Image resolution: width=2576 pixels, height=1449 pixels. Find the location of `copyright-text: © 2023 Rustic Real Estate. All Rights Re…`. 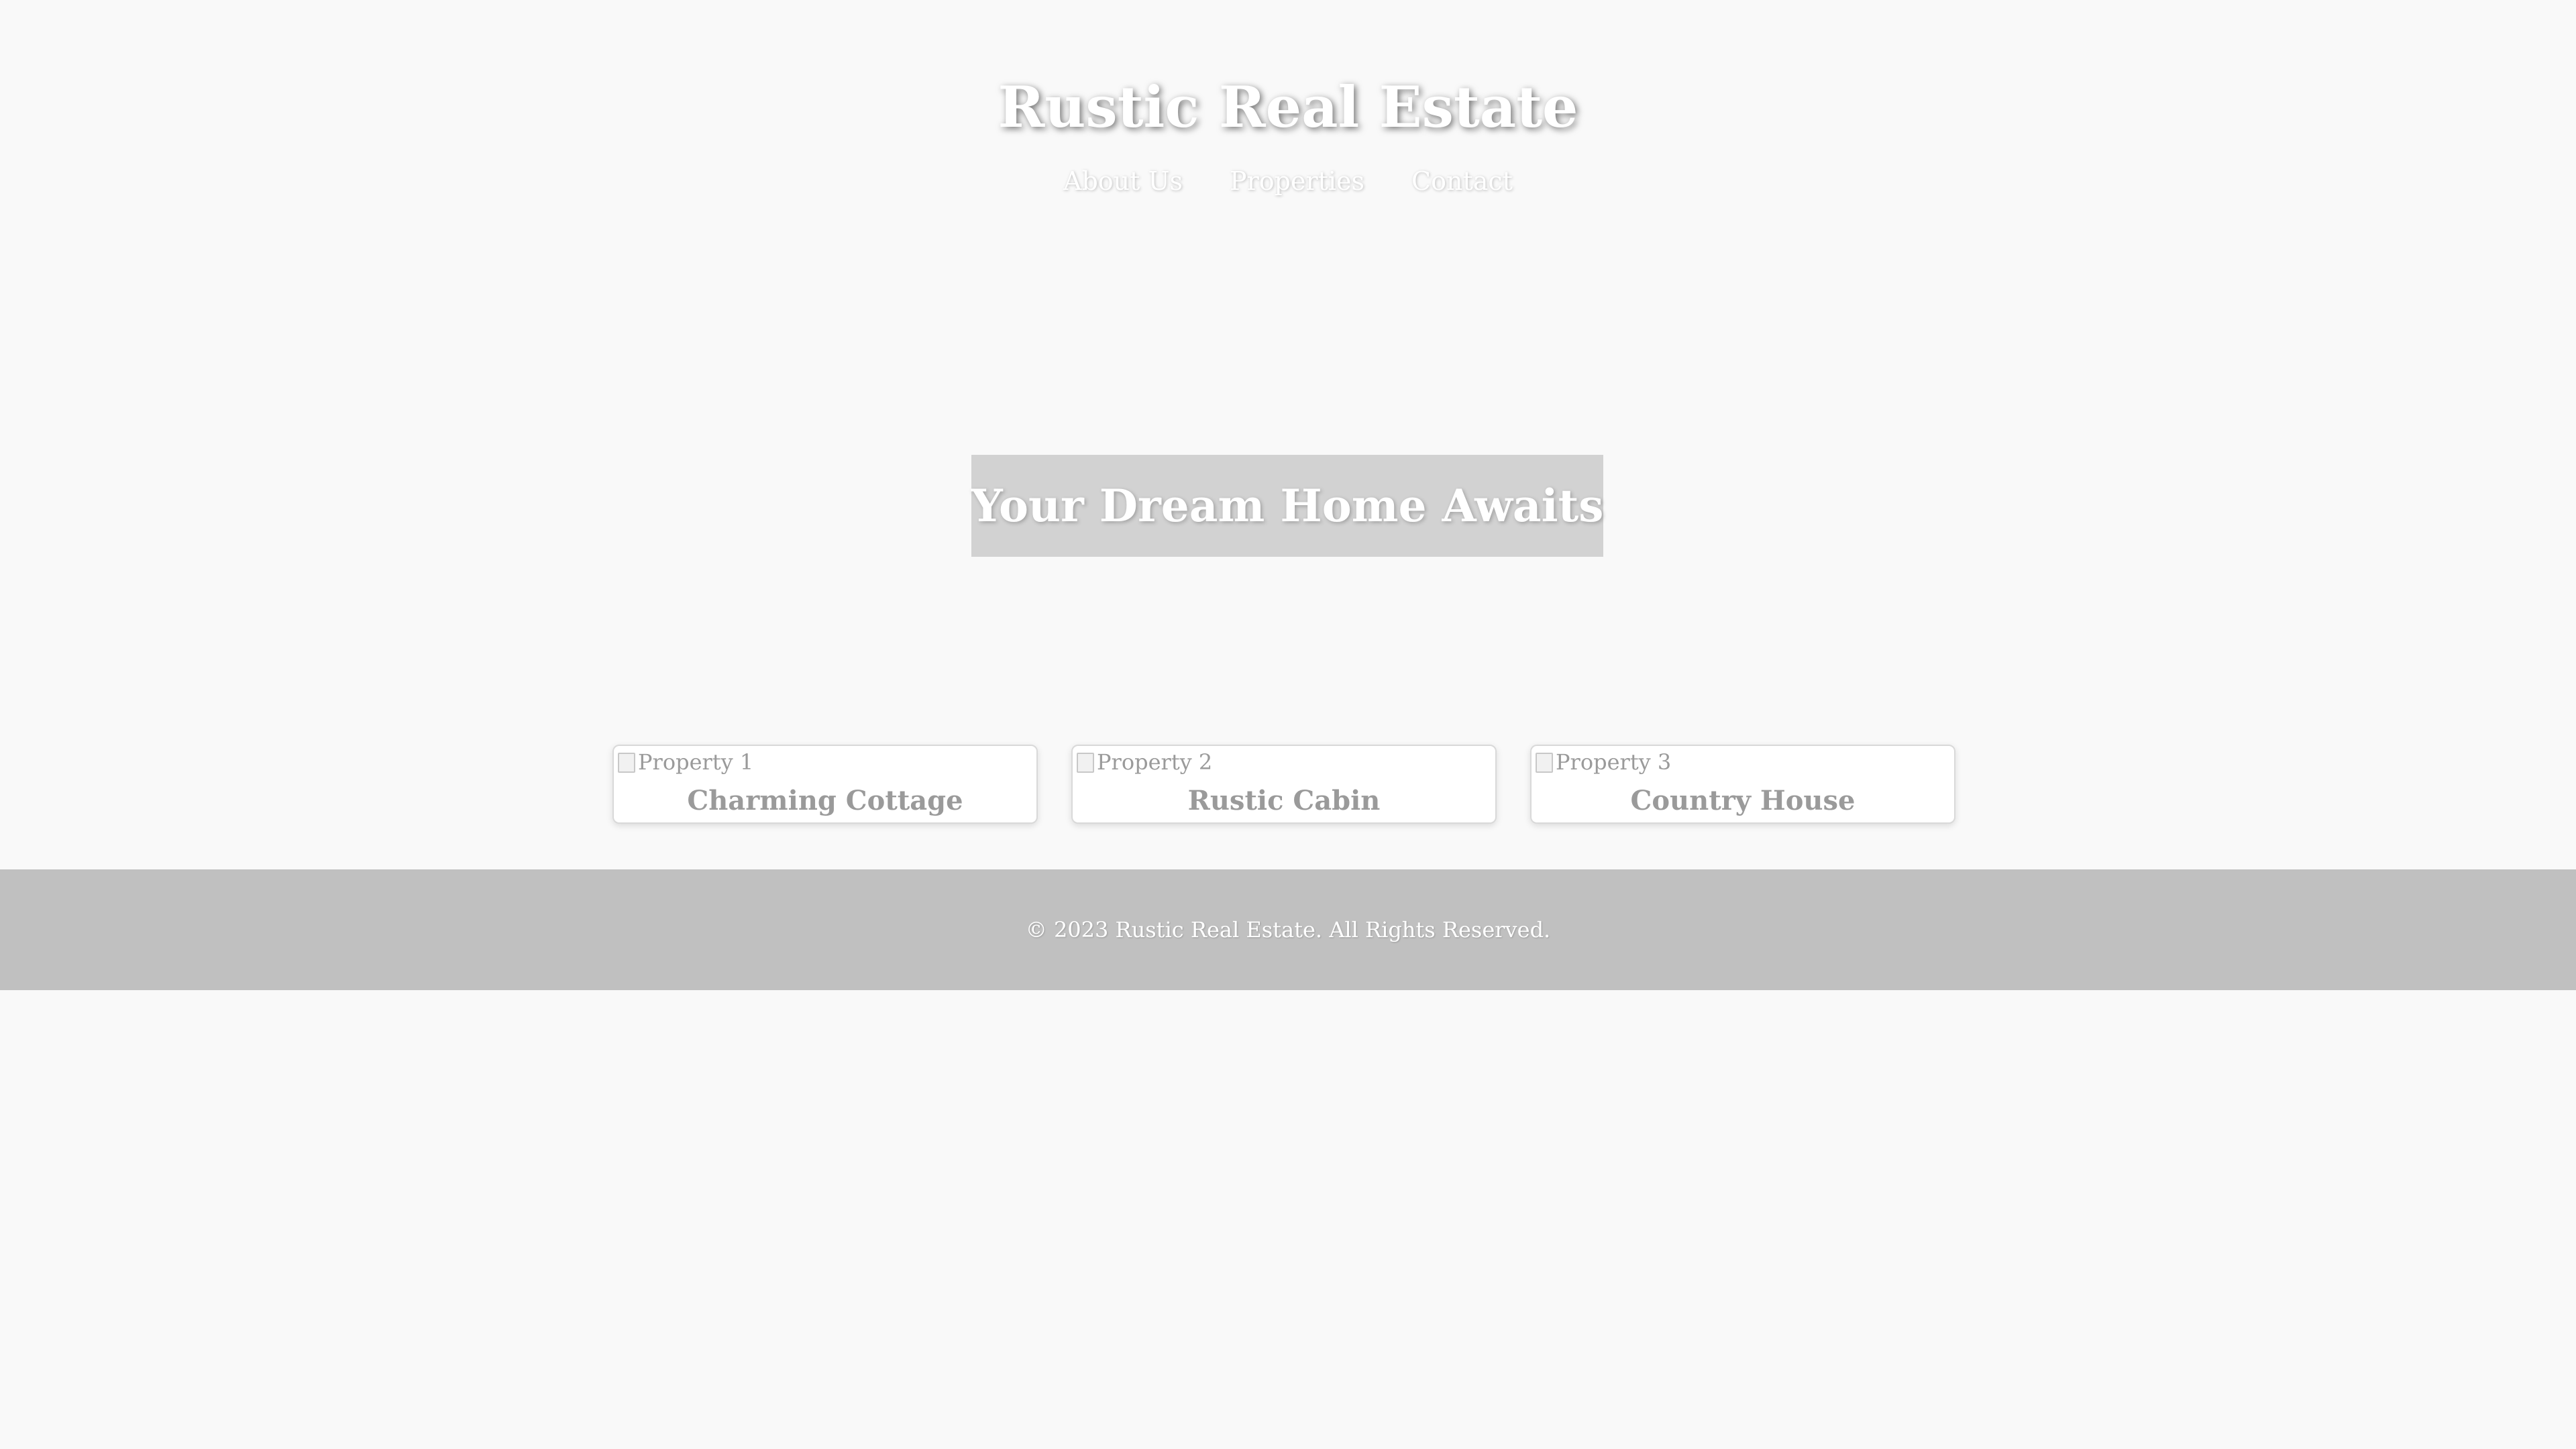

copyright-text: © 2023 Rustic Real Estate. All Rights Re… is located at coordinates (1288, 930).